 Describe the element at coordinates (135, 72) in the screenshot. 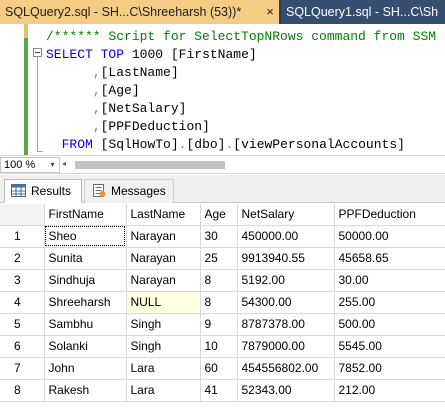

I see `code-line-lastname: ,[LastName]` at that location.